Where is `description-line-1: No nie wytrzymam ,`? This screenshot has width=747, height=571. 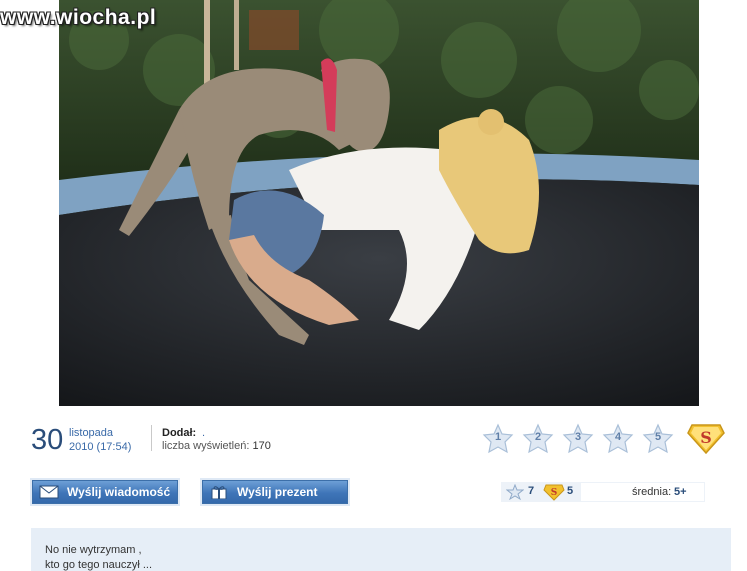
description-line-1: No nie wytrzymam , is located at coordinates (93, 550).